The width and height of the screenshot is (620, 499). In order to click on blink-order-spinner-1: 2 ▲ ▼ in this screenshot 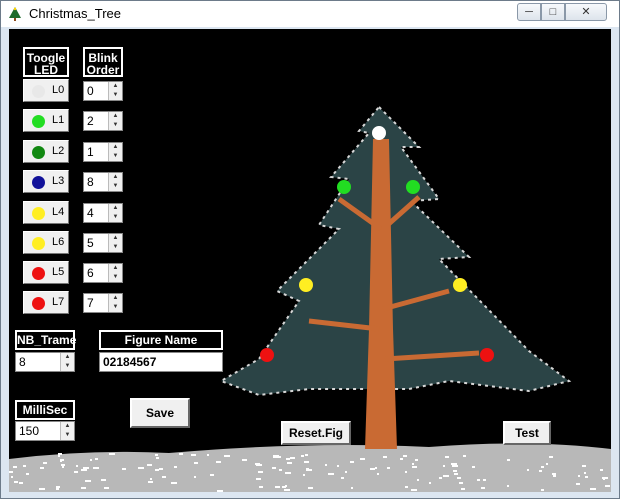, I will do `click(103, 121)`.